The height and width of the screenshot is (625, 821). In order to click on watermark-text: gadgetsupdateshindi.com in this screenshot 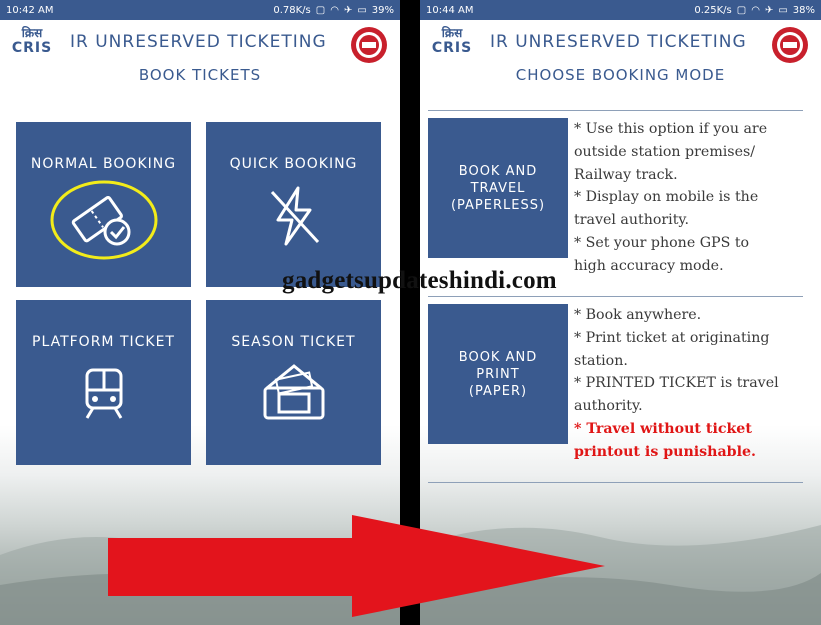, I will do `click(419, 280)`.